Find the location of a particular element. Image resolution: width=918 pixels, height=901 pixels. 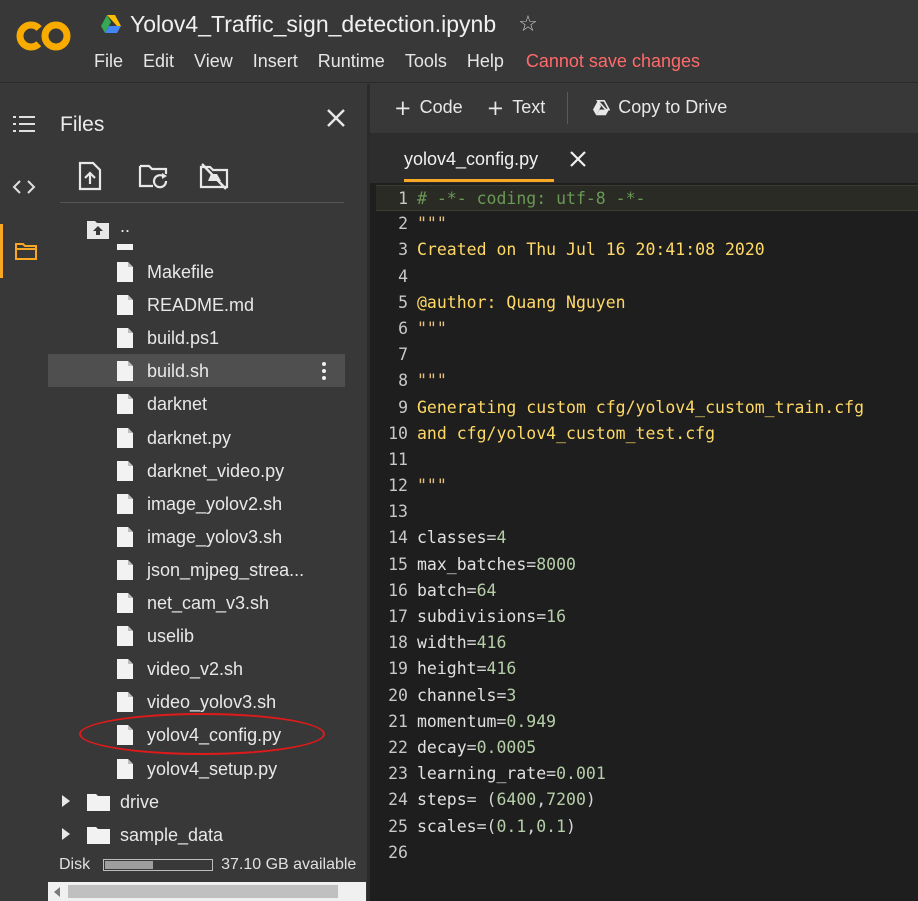

line-number: 23 is located at coordinates (398, 774).